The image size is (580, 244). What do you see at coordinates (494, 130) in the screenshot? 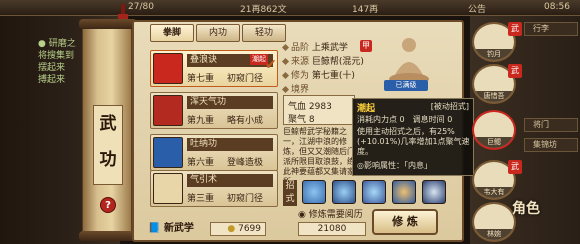
I see `portrait-2: 巨鳃` at bounding box center [494, 130].